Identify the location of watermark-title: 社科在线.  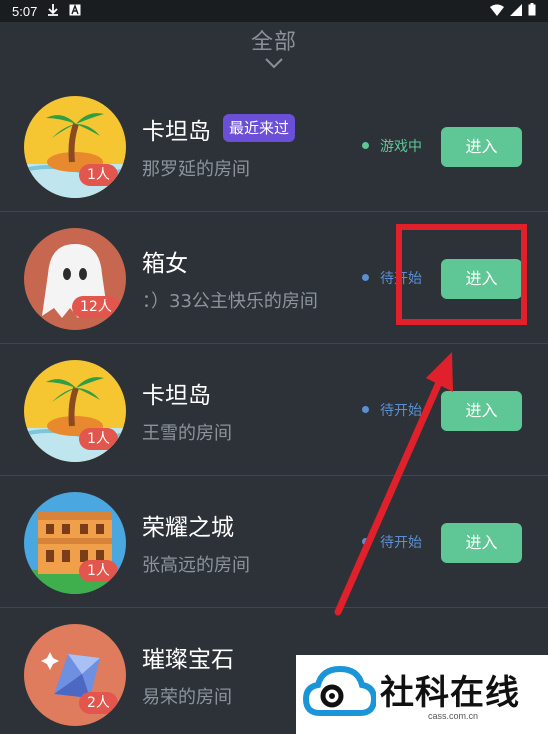
(450, 693).